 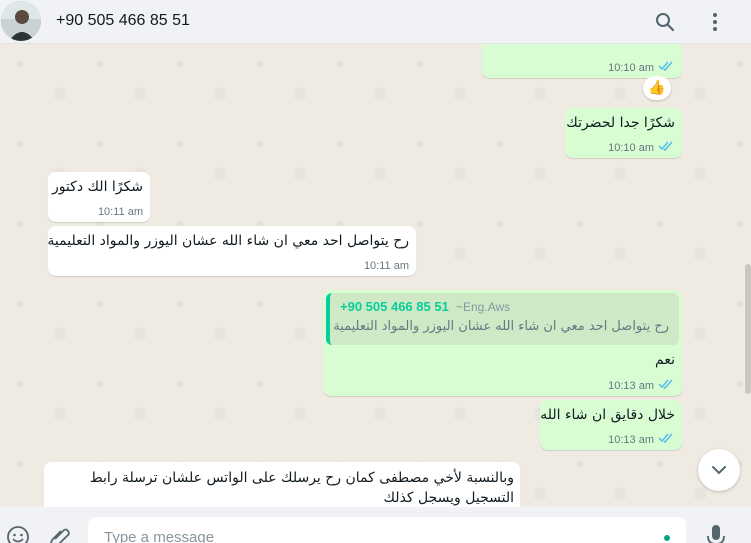 I want to click on scrollbar, so click(x=748, y=329).